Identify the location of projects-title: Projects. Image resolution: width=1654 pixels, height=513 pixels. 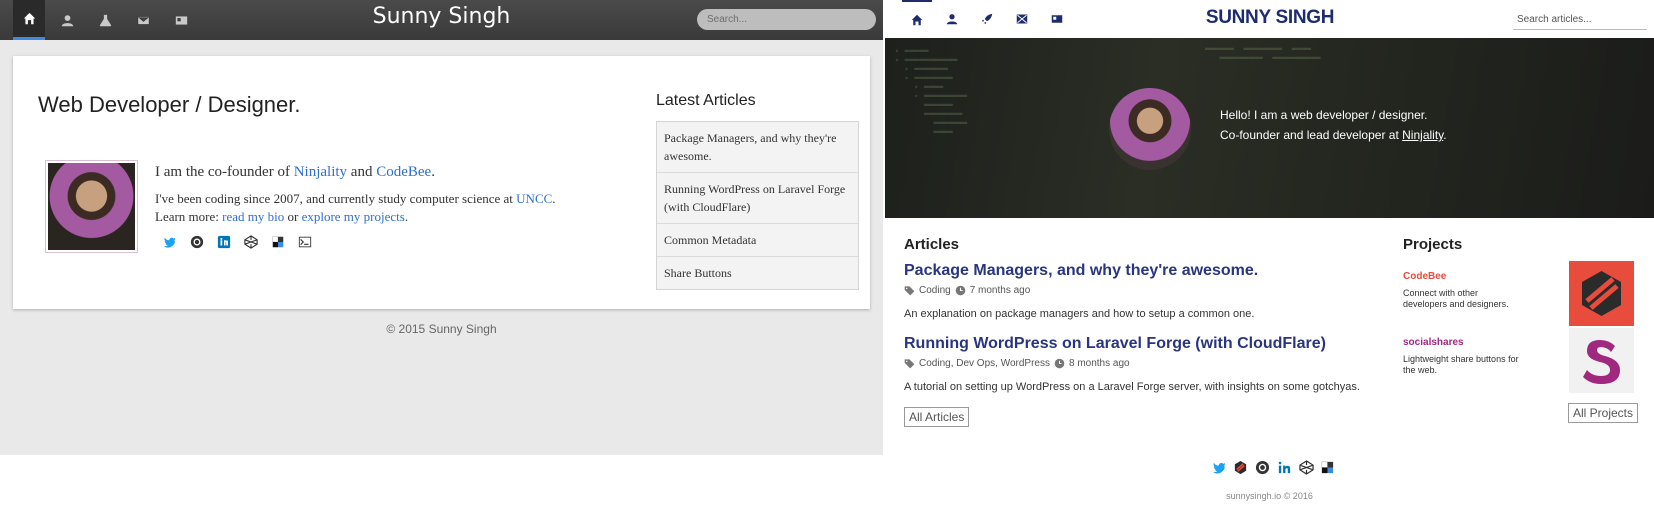
(1433, 244).